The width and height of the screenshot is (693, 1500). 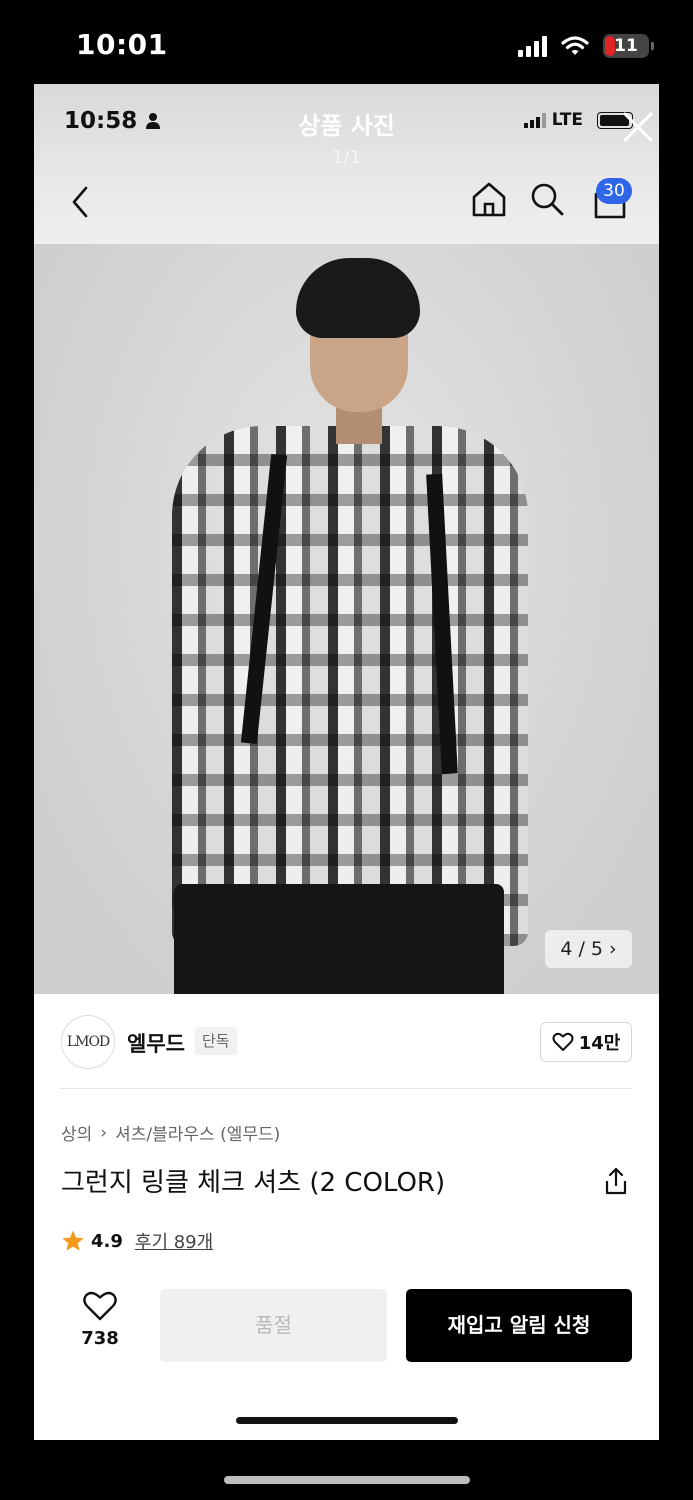 I want to click on outer-status-icons: 11, so click(x=586, y=46).